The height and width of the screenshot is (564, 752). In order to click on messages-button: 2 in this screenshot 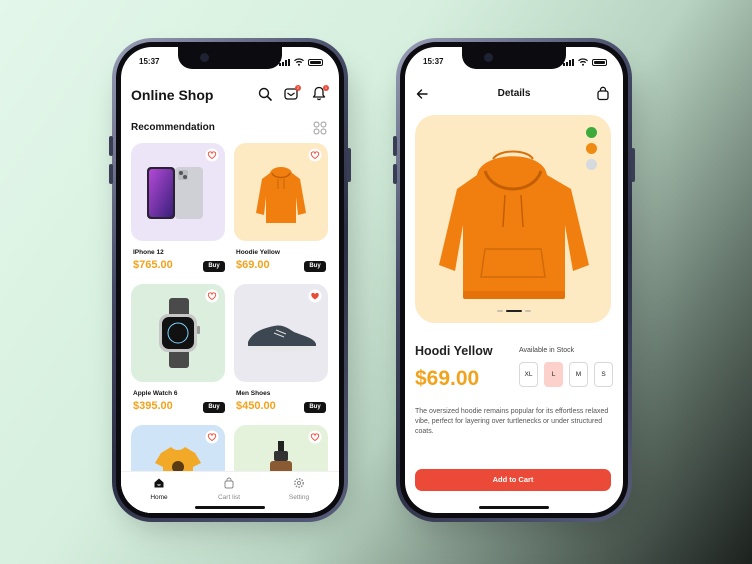, I will do `click(292, 93)`.